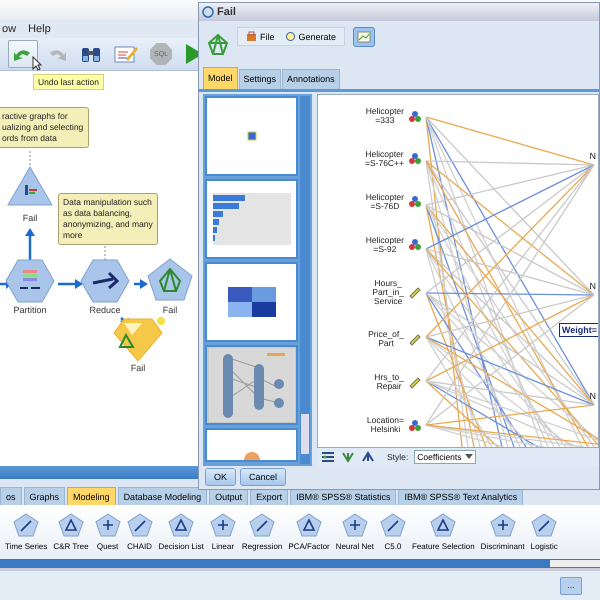  What do you see at coordinates (262, 532) in the screenshot?
I see `palette-node: Regression` at bounding box center [262, 532].